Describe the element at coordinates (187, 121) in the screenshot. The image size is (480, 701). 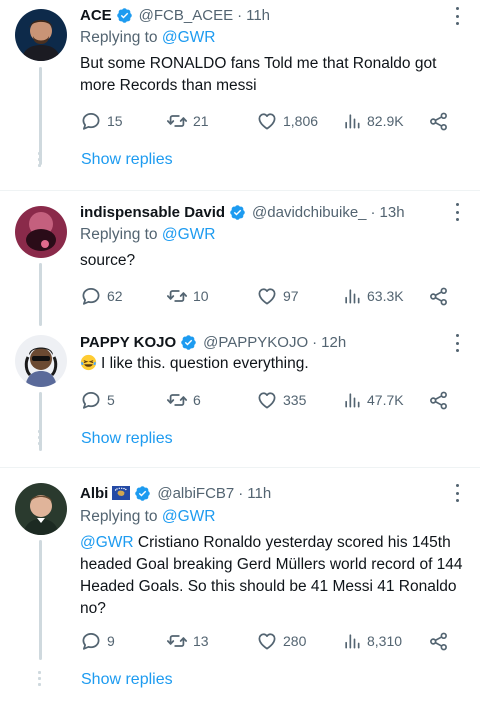
I see `retweet-button: 21` at that location.